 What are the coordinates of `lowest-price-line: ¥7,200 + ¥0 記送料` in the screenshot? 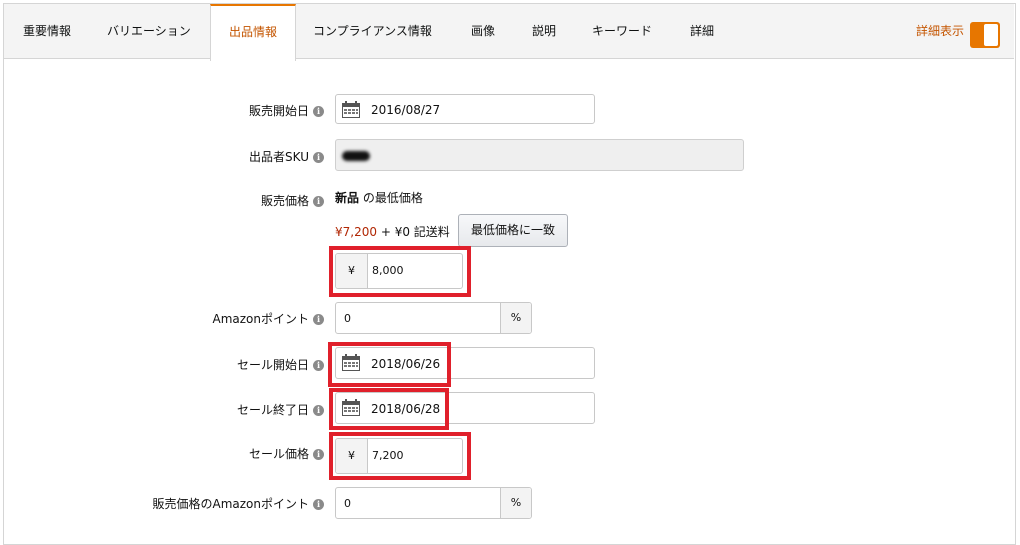 It's located at (392, 231).